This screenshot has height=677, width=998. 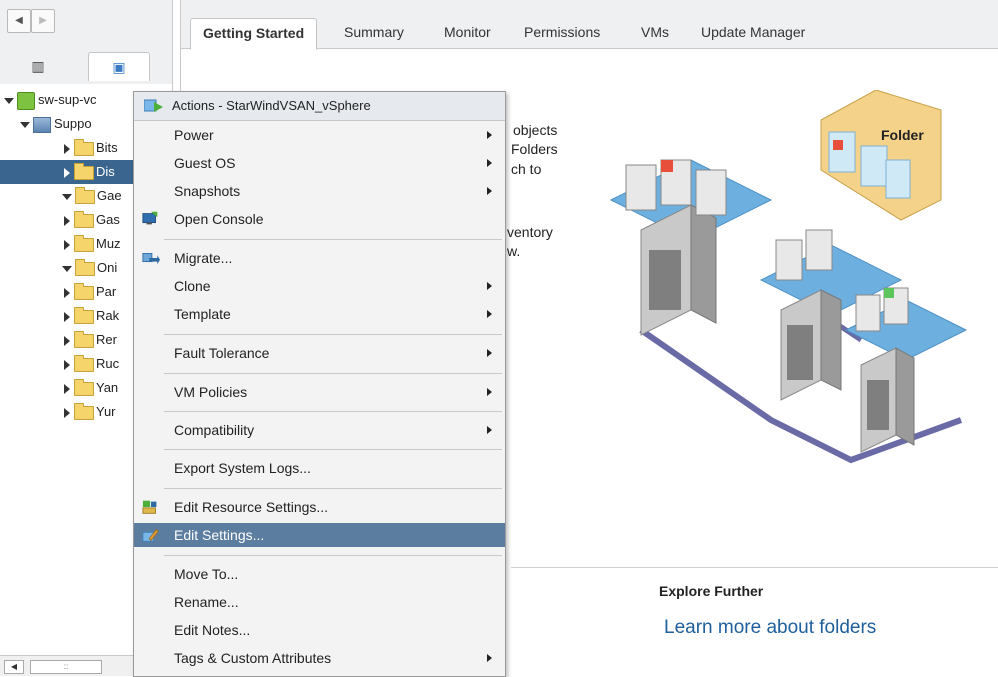 What do you see at coordinates (753, 33) in the screenshot?
I see `tab-update-manager: Update Manager` at bounding box center [753, 33].